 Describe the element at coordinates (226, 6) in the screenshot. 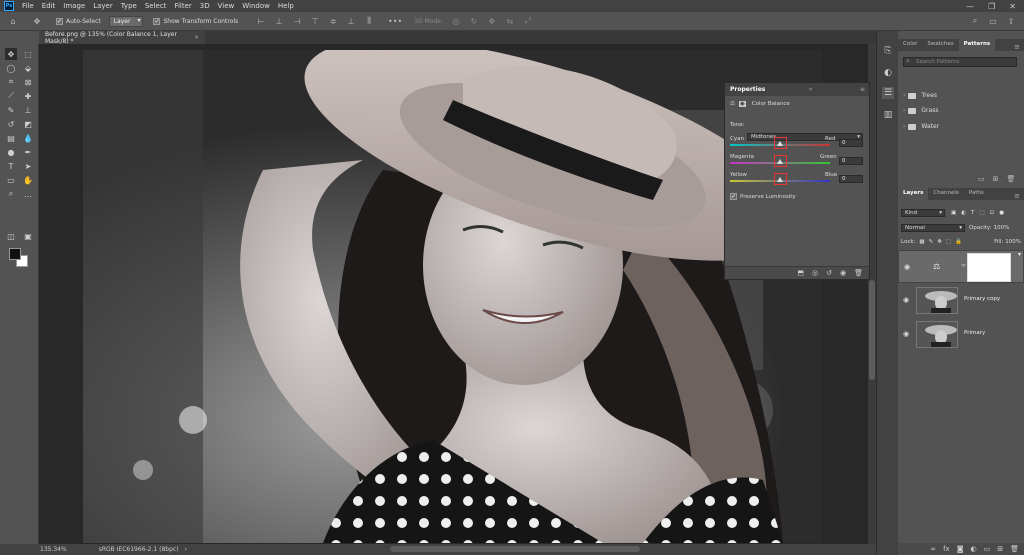

I see `menu-view: View` at that location.